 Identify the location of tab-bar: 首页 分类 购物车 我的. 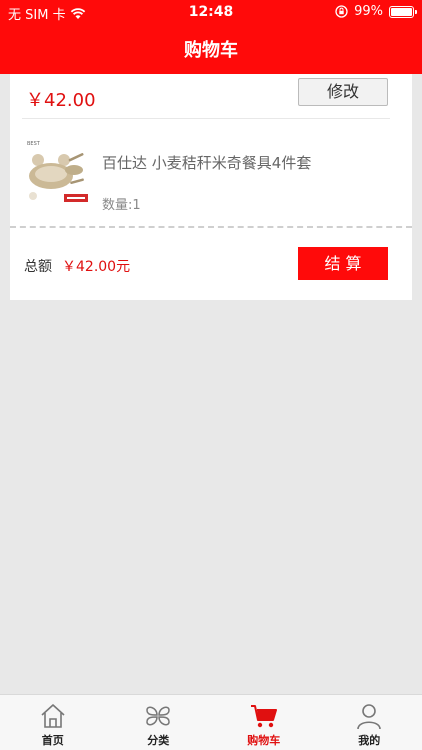
(211, 722).